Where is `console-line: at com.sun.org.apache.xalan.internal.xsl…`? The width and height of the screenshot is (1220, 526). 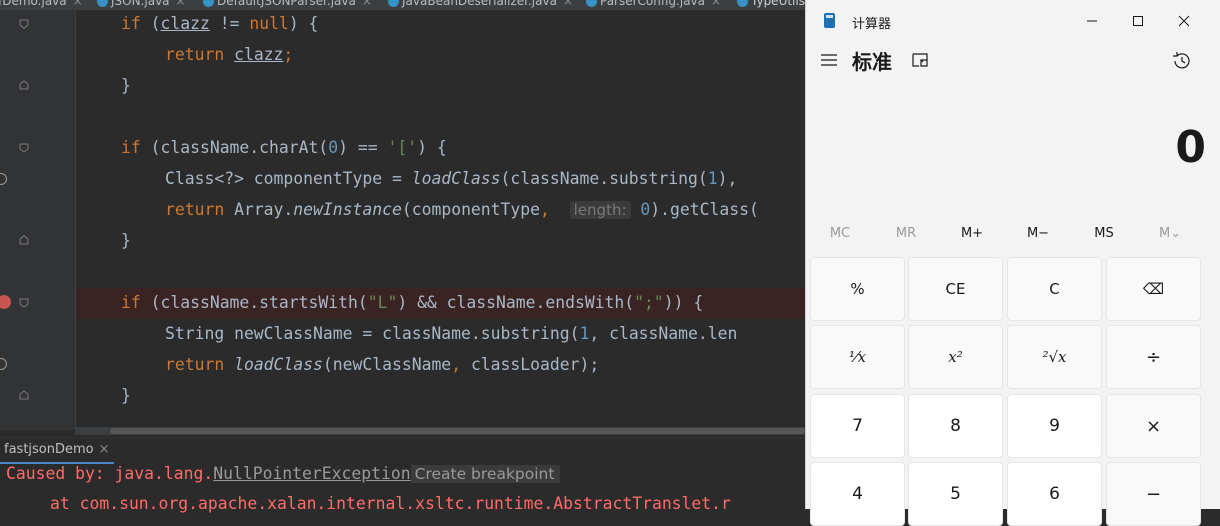 console-line: at com.sun.org.apache.xalan.internal.xsl… is located at coordinates (390, 503).